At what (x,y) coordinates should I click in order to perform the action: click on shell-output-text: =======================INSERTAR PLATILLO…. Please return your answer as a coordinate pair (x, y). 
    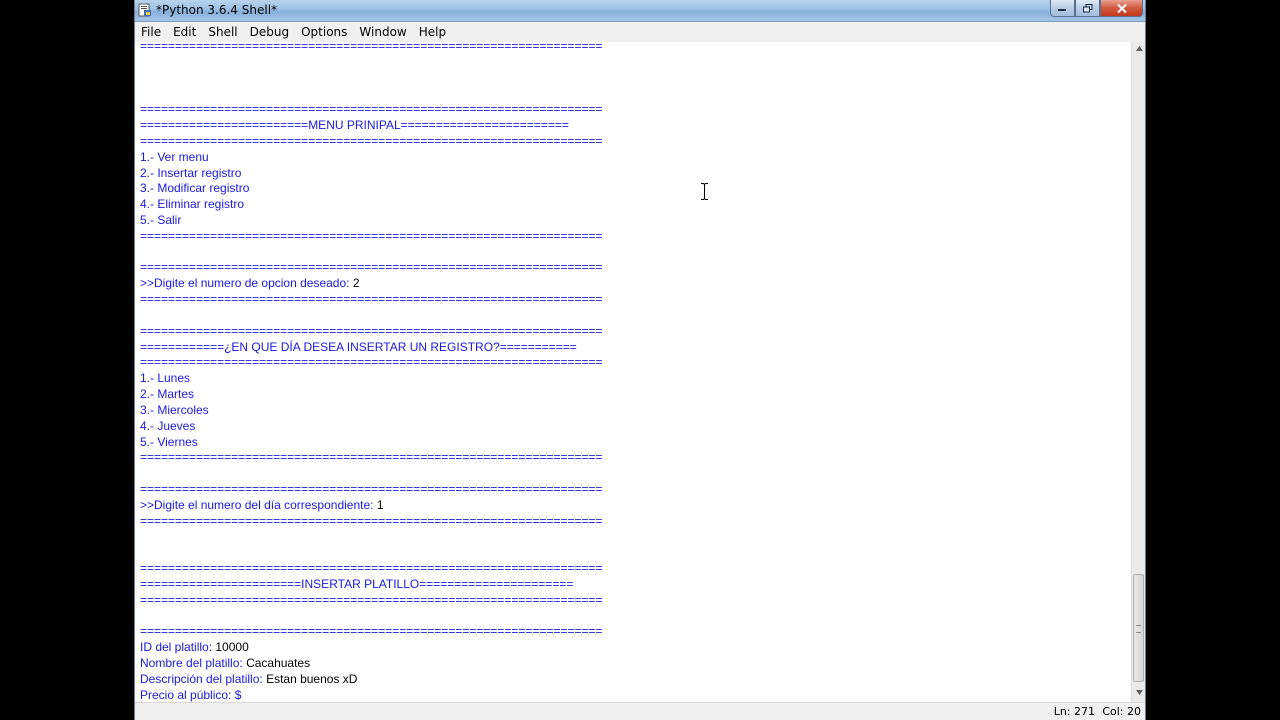
    Looking at the image, I should click on (357, 583).